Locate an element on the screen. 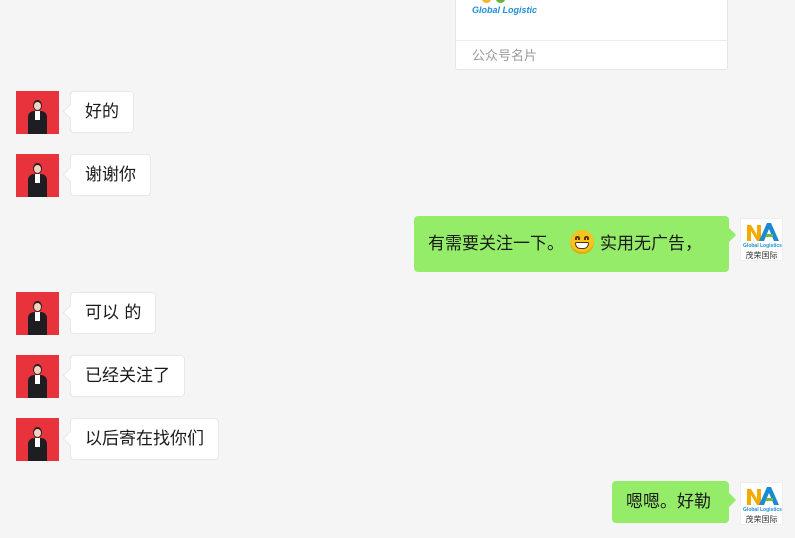 The image size is (795, 538). message-bubble: 好的 is located at coordinates (102, 112).